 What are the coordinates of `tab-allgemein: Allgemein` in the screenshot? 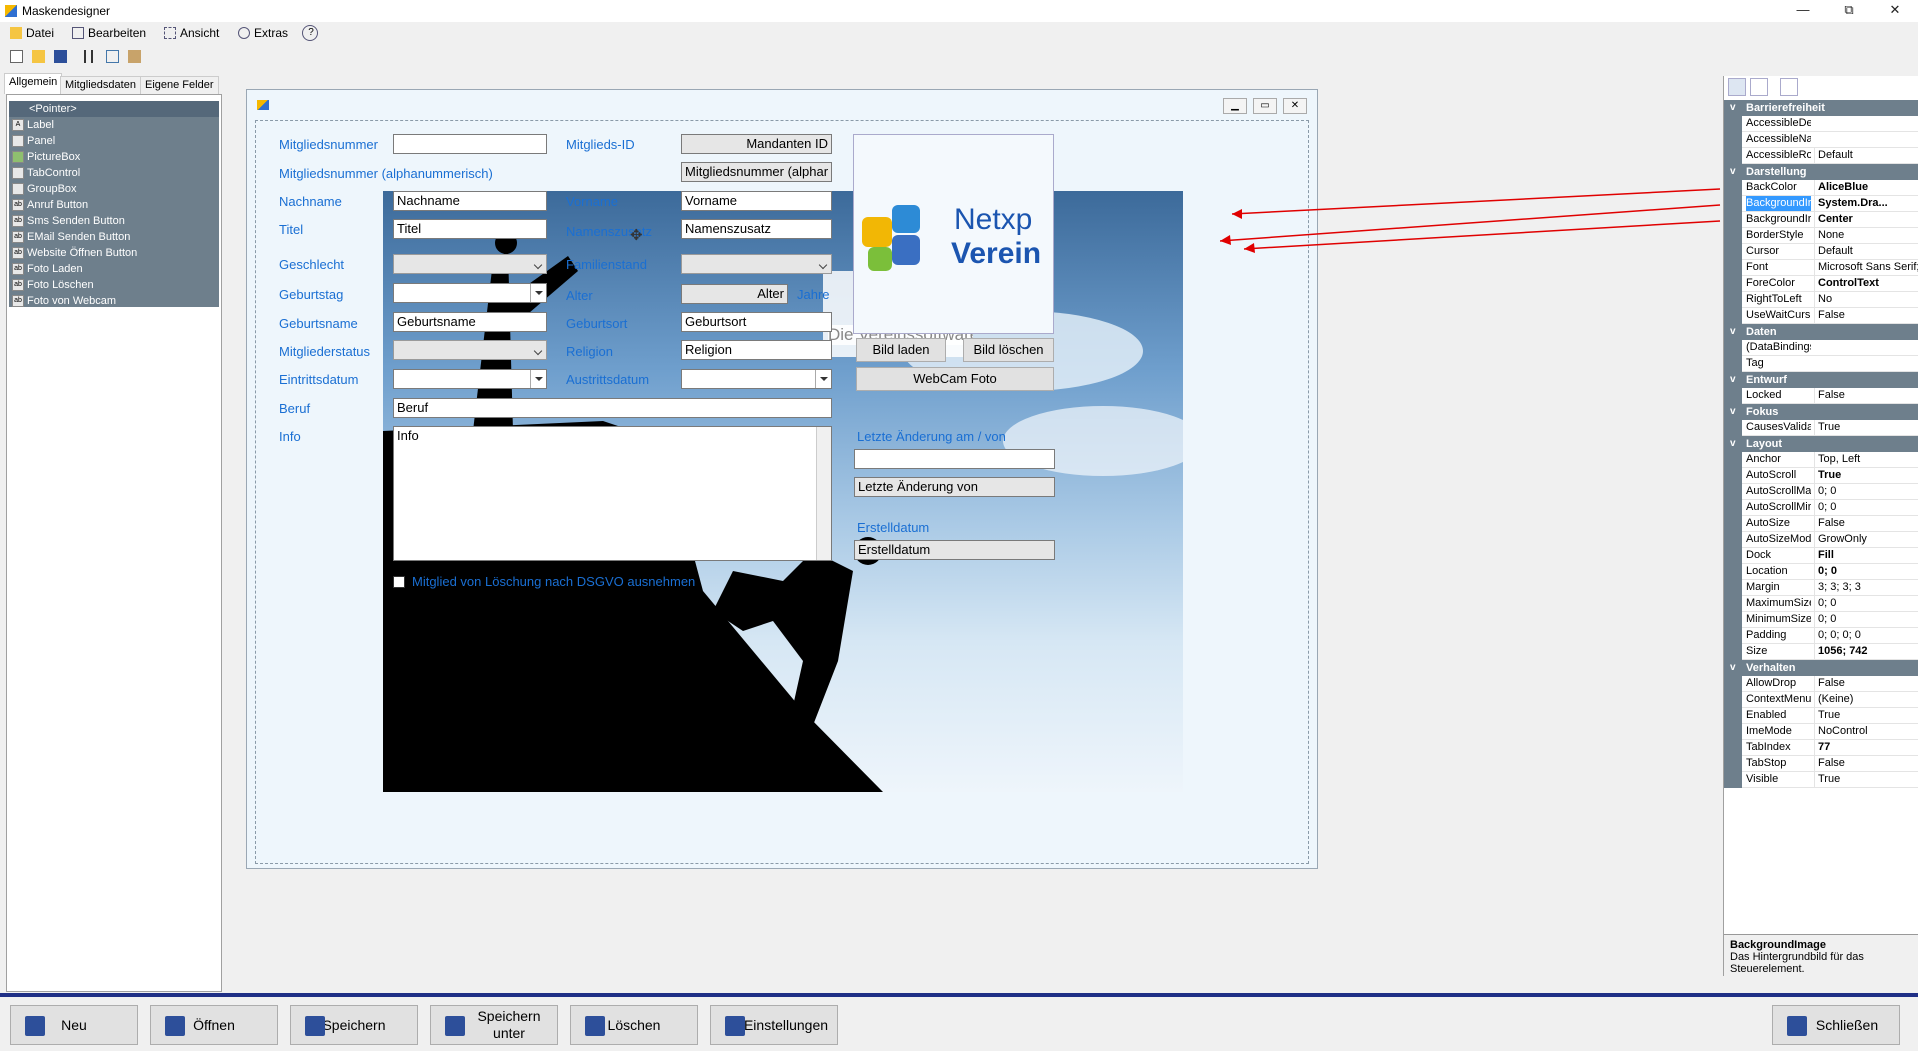 It's located at (33, 83).